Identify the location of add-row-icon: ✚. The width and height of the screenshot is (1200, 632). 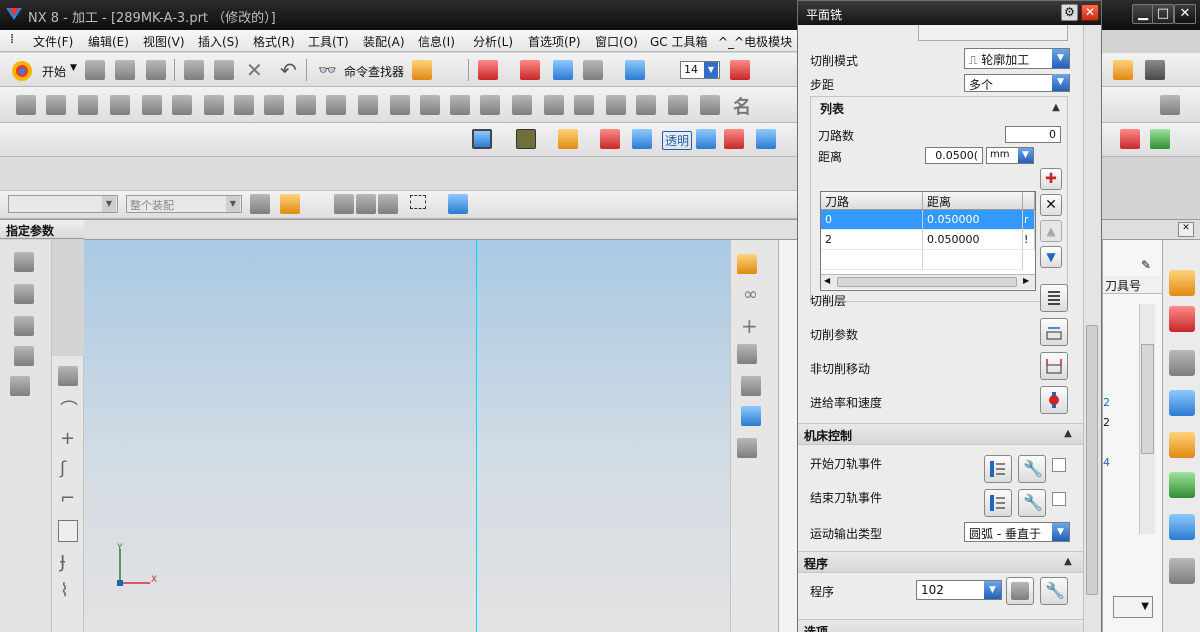
(1051, 179).